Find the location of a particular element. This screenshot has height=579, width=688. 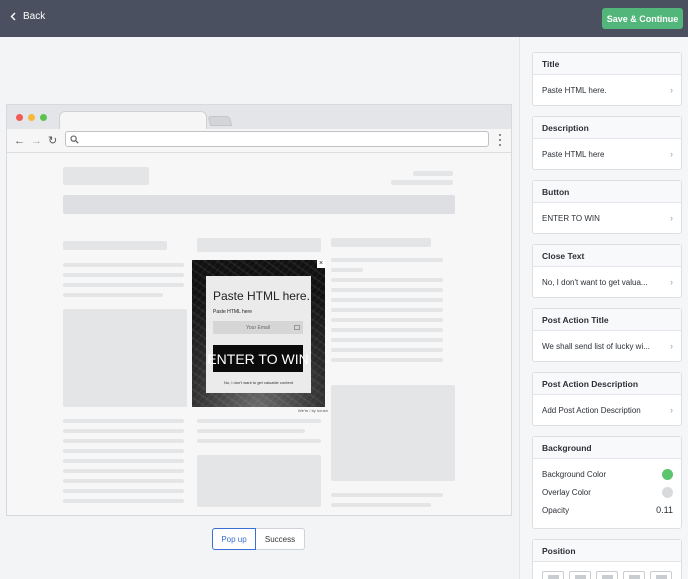

panel-header: Title is located at coordinates (607, 64).